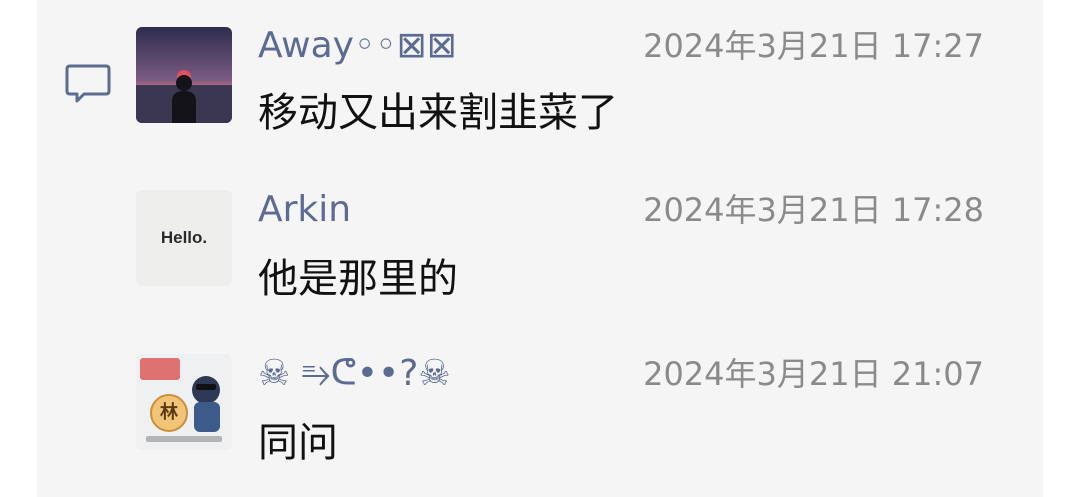 The image size is (1080, 497). I want to click on avatar: 林, so click(184, 402).